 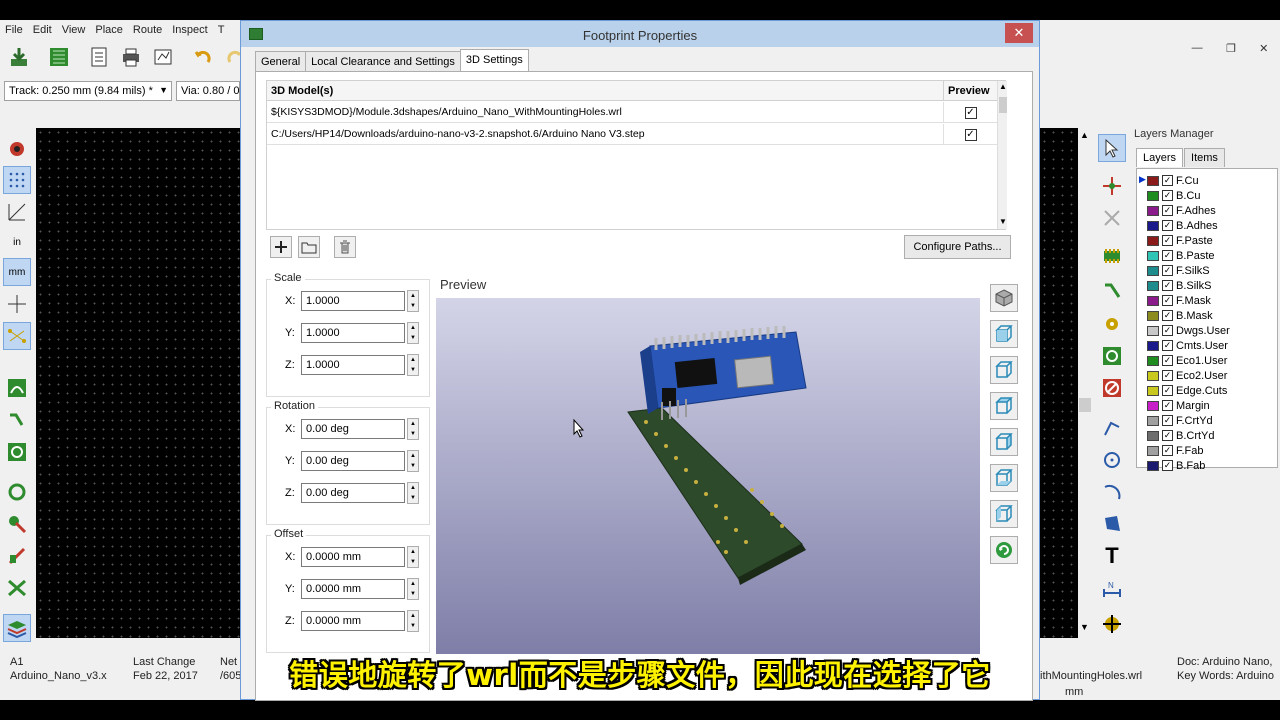 What do you see at coordinates (353, 365) in the screenshot?
I see `scale-z-input: 1.0000` at bounding box center [353, 365].